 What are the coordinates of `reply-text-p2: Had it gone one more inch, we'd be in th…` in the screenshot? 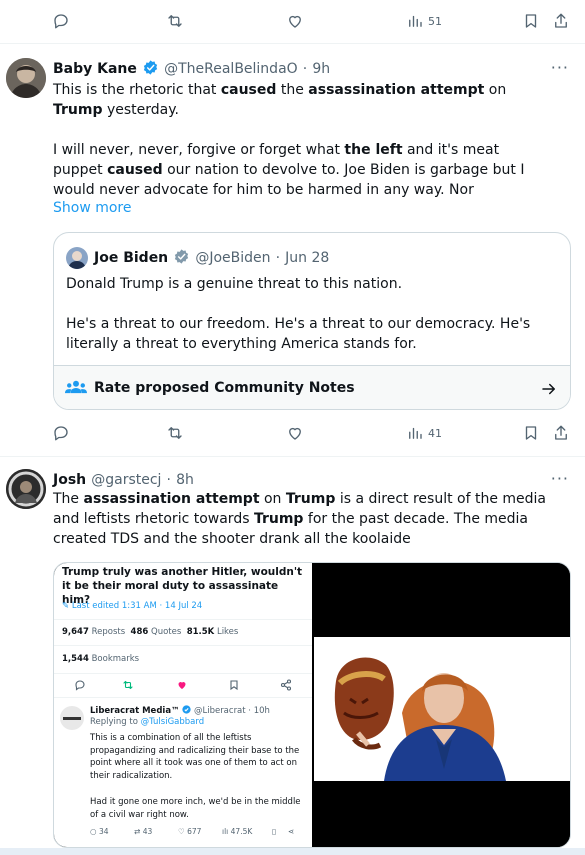 It's located at (195, 808).